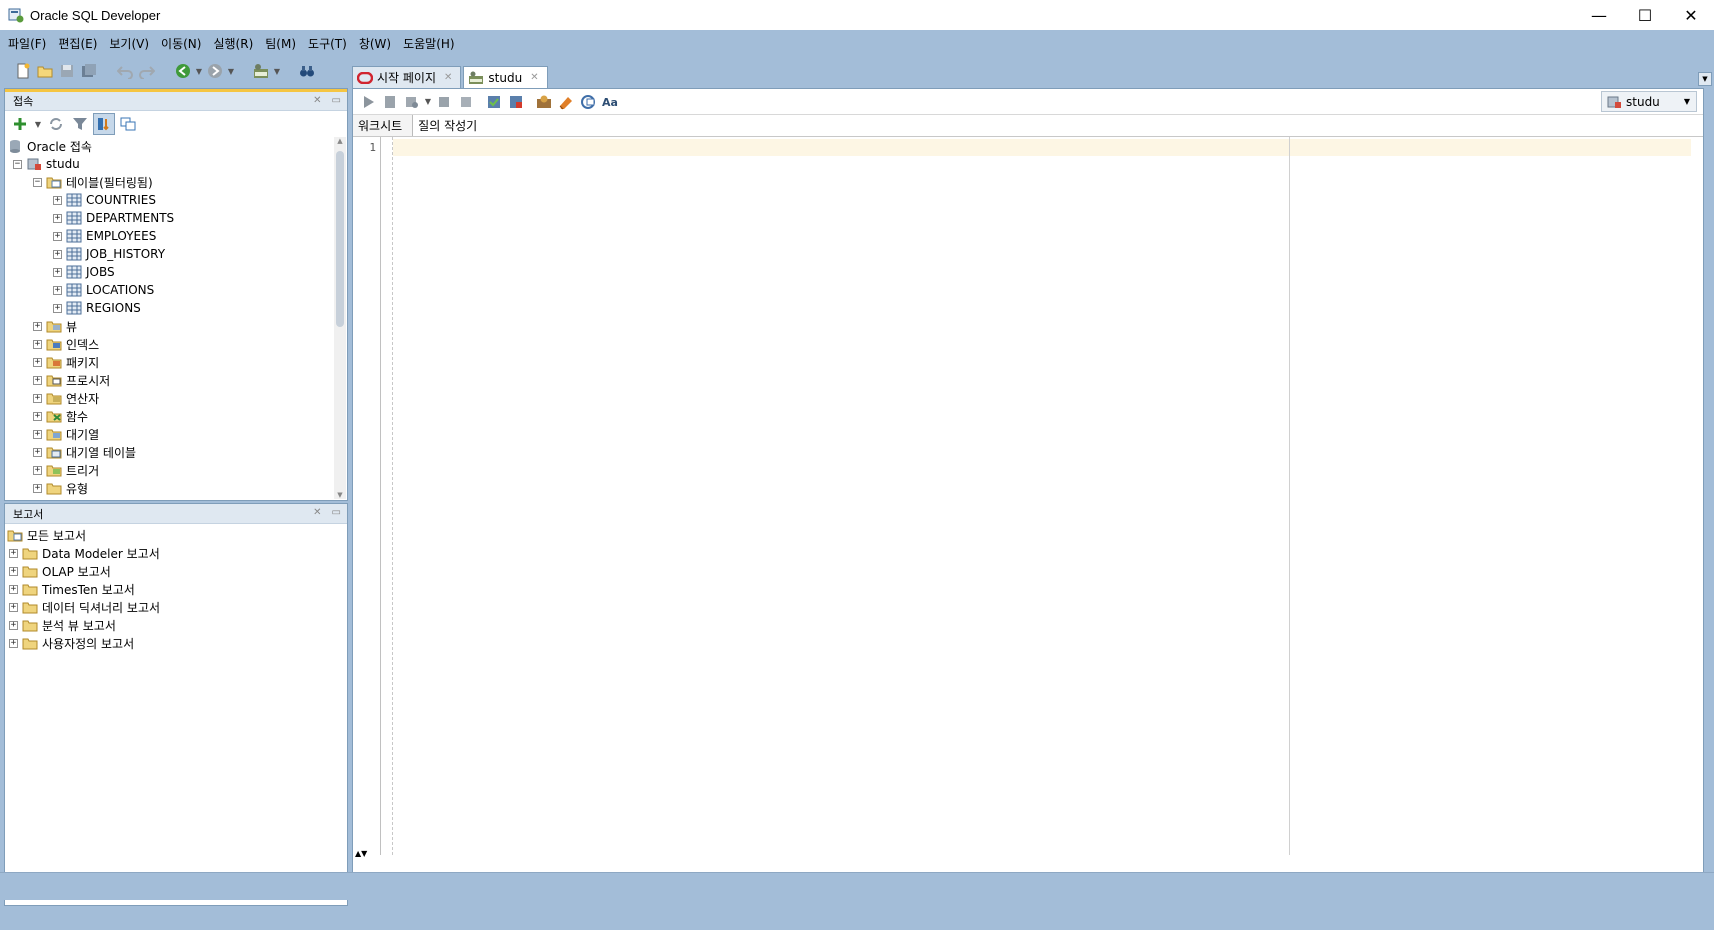 This screenshot has width=1714, height=930. Describe the element at coordinates (215, 71) in the screenshot. I see `forward-button` at that location.